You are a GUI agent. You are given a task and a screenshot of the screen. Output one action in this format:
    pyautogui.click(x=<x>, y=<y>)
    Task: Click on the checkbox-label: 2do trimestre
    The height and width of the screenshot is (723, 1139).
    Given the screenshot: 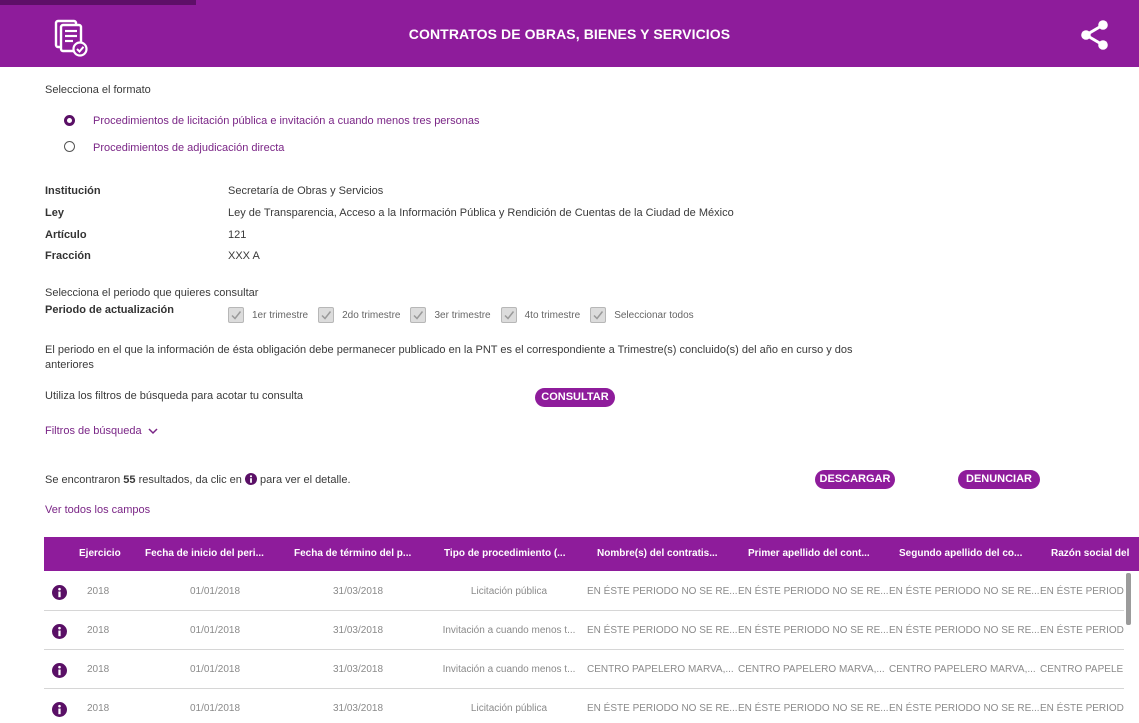 What is the action you would take?
    pyautogui.click(x=371, y=315)
    